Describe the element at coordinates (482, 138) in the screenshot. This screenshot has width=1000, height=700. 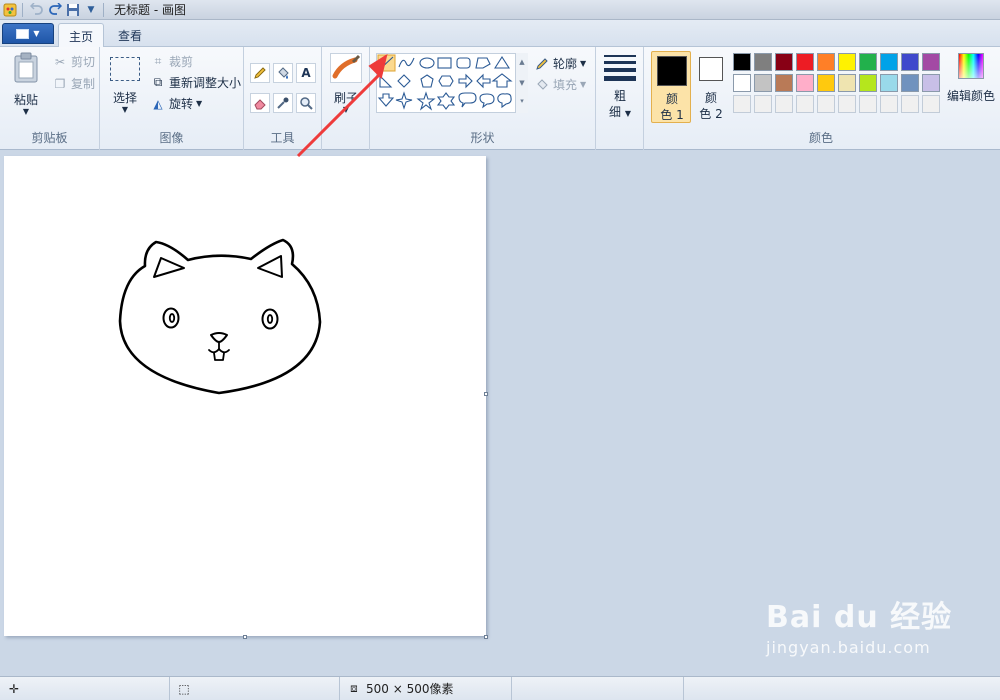
I see `shapes-group-label: 形状` at that location.